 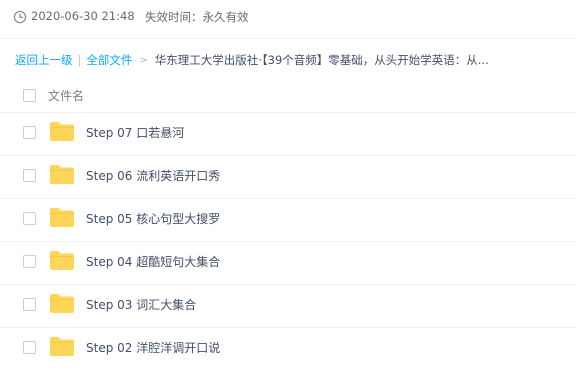 I want to click on file-row: Step 07 口若悬河, so click(x=288, y=134).